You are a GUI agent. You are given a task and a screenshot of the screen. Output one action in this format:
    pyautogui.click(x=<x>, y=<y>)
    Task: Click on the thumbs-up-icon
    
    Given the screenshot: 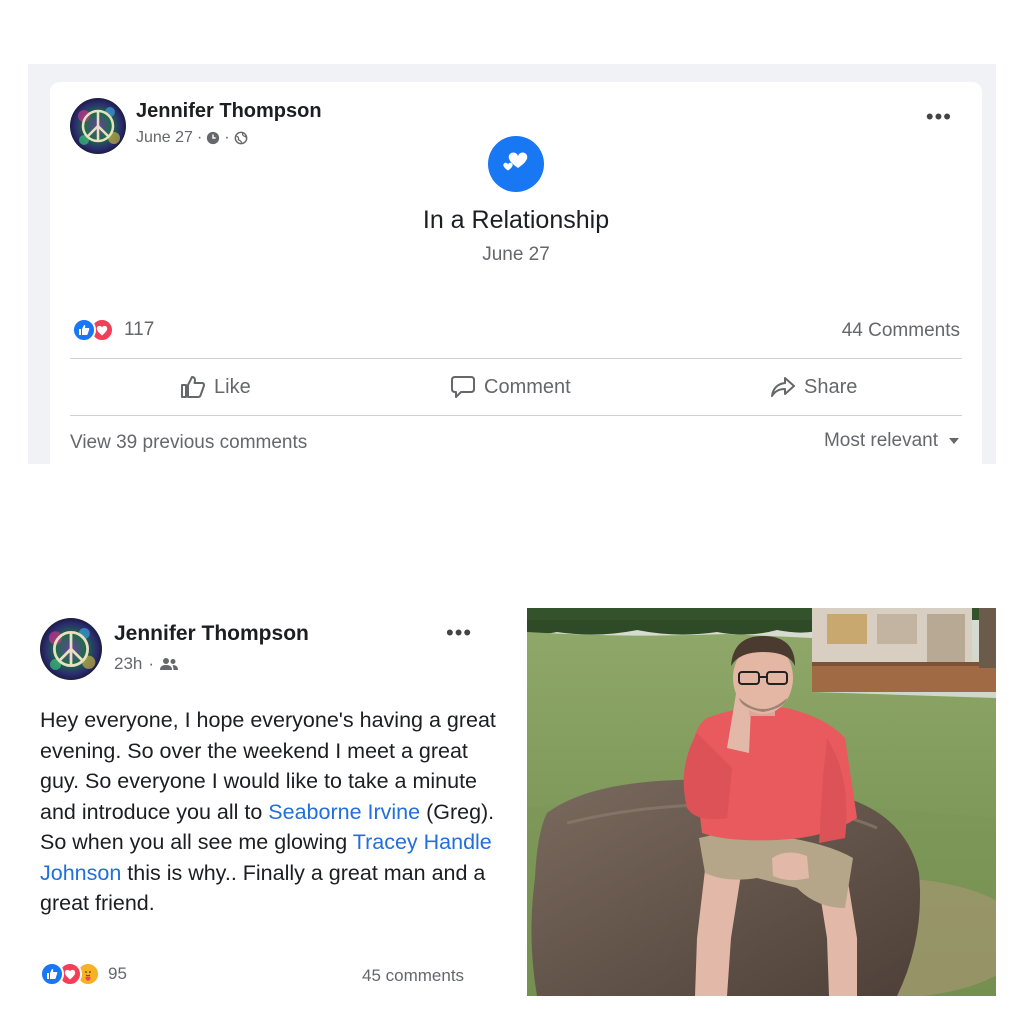 What is the action you would take?
    pyautogui.click(x=193, y=387)
    